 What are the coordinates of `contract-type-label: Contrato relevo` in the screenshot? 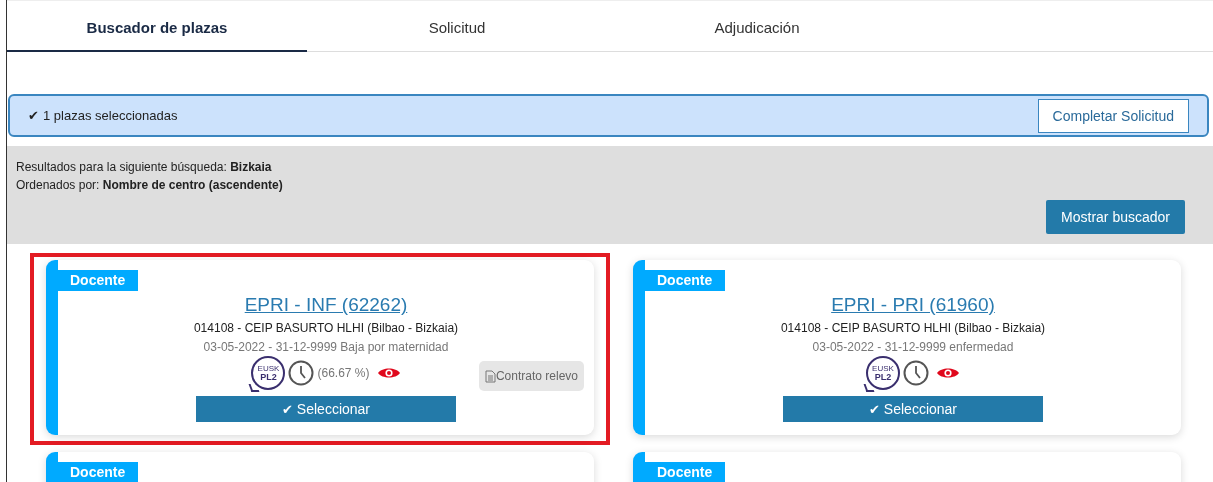 It's located at (536, 376).